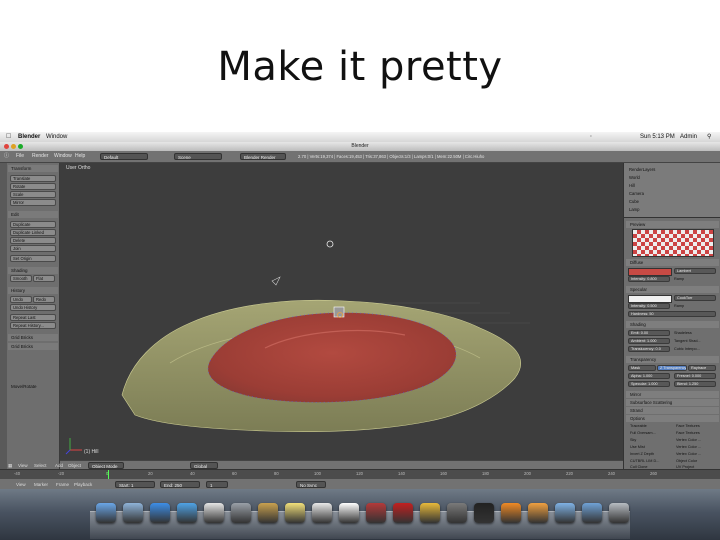 This screenshot has height=540, width=720. Describe the element at coordinates (33, 317) in the screenshot. I see `repeat-last-button: Repeat Last` at that location.